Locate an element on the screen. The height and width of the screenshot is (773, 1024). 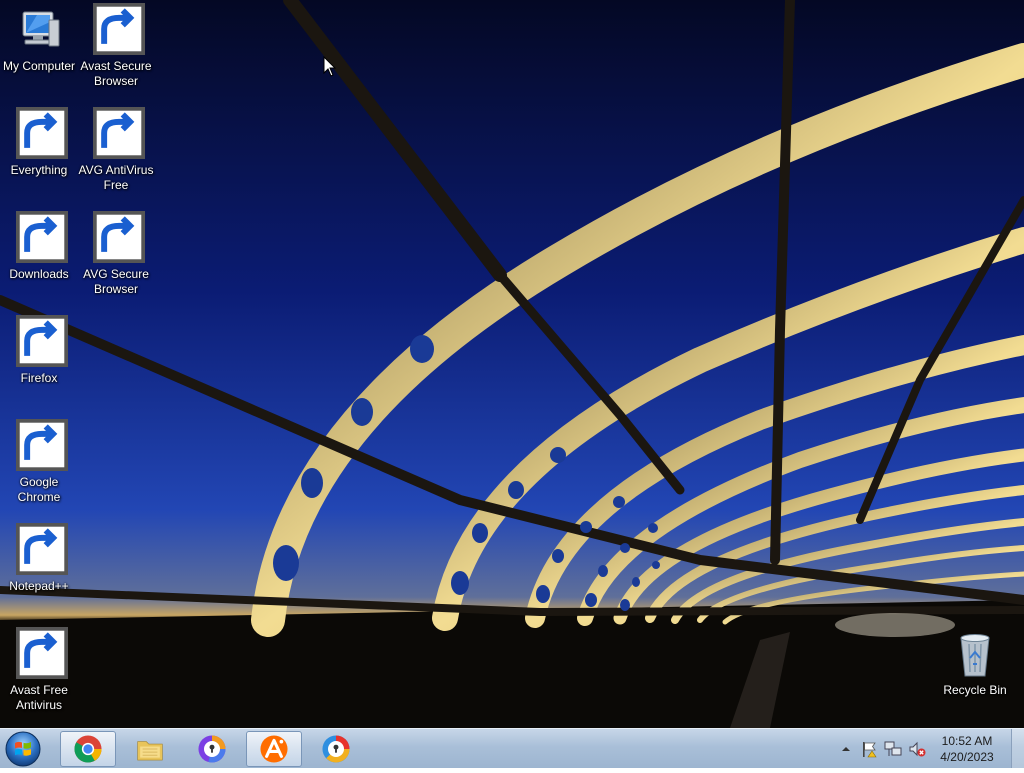
taskbar-button-file-explorer is located at coordinates (150, 749).